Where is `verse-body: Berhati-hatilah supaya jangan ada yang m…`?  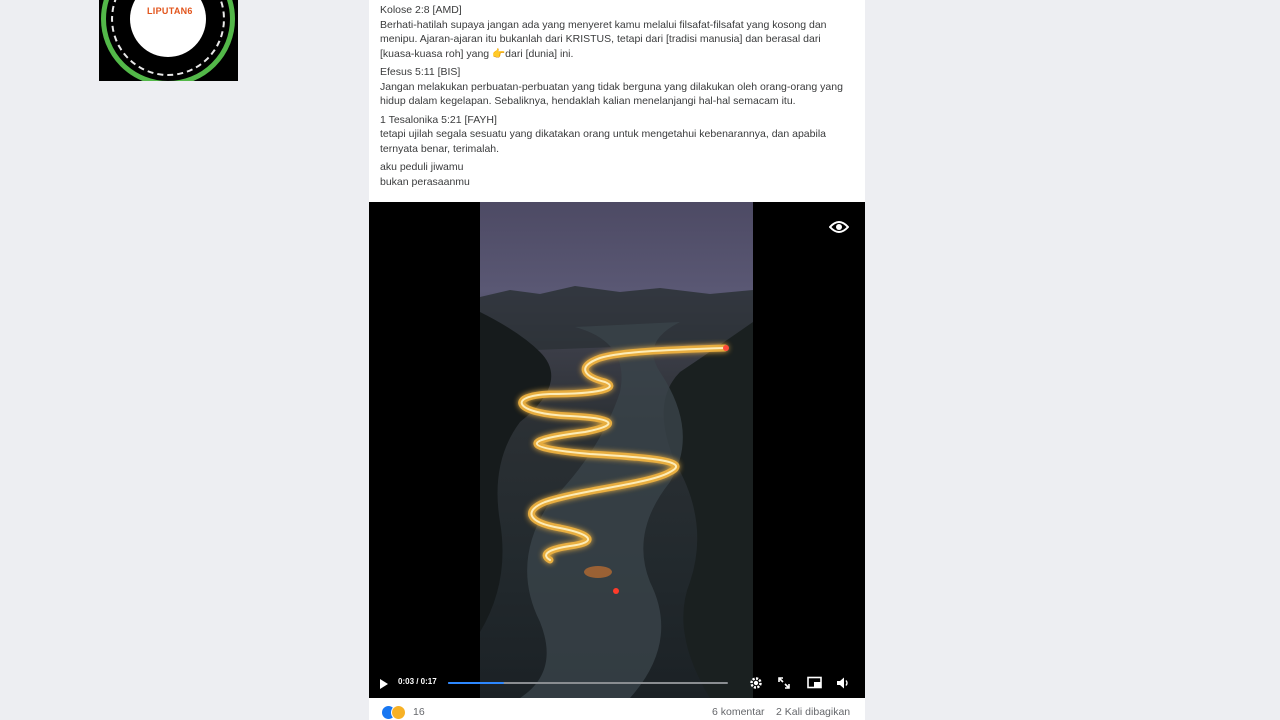 verse-body: Berhati-hatilah supaya jangan ada yang m… is located at coordinates (603, 39).